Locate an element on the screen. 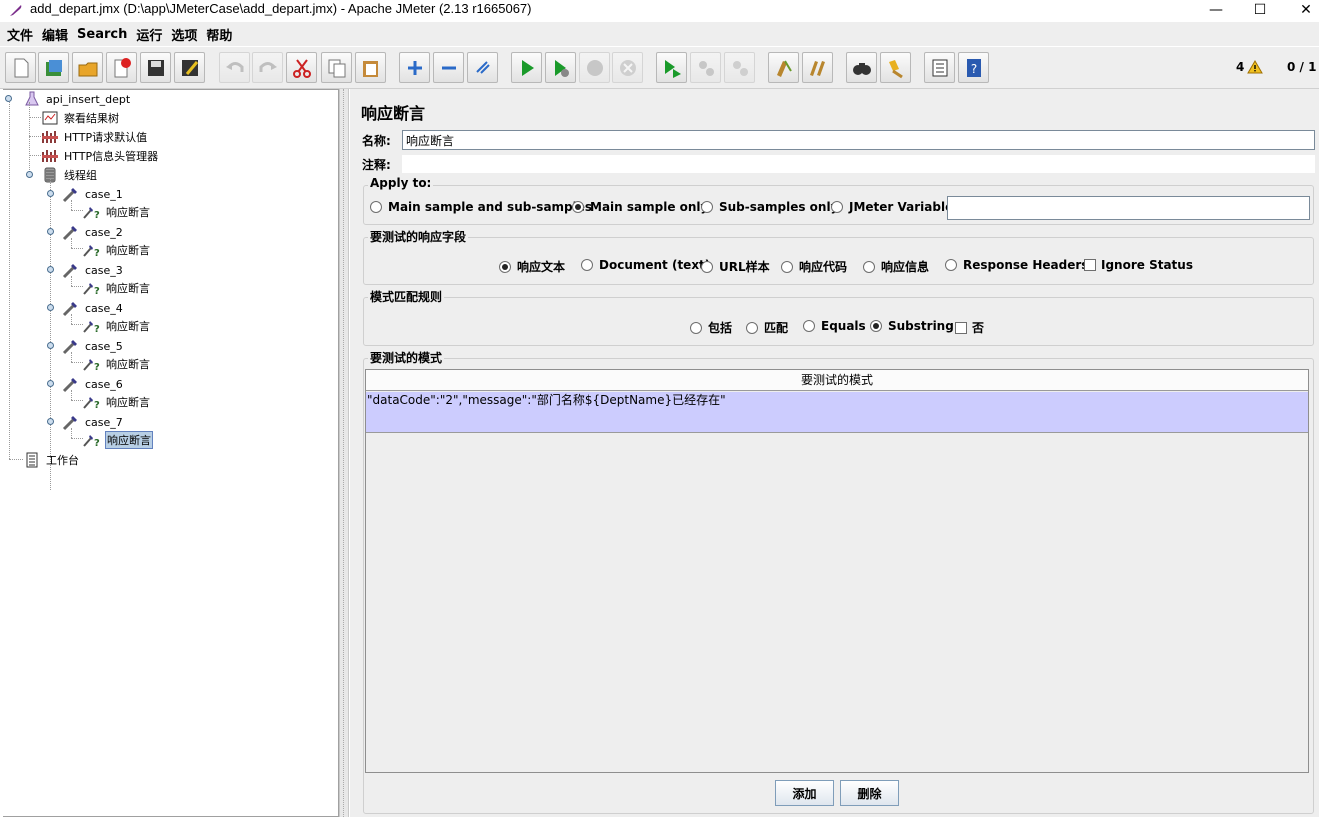 Image resolution: width=1319 pixels, height=817 pixels. start-no-pause-icon is located at coordinates (561, 68).